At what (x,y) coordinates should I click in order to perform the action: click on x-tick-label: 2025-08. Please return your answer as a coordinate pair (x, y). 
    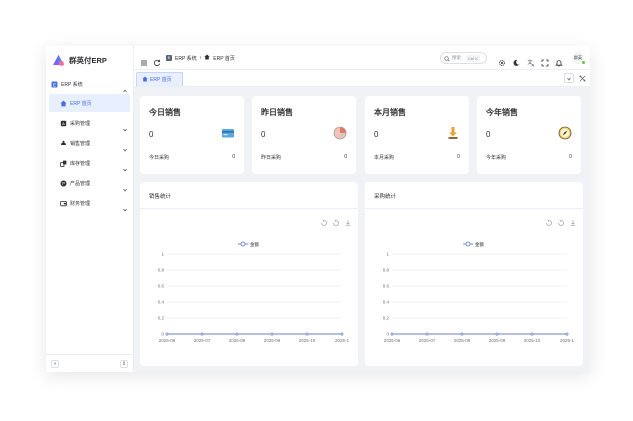
    Looking at the image, I should click on (462, 340).